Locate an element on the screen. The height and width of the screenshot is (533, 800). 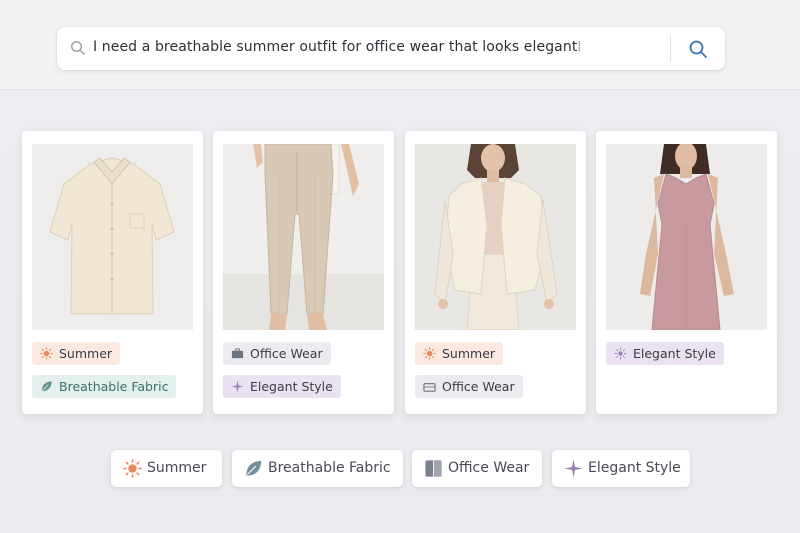
product-card: Summer Breathable Fabric is located at coordinates (112, 272).